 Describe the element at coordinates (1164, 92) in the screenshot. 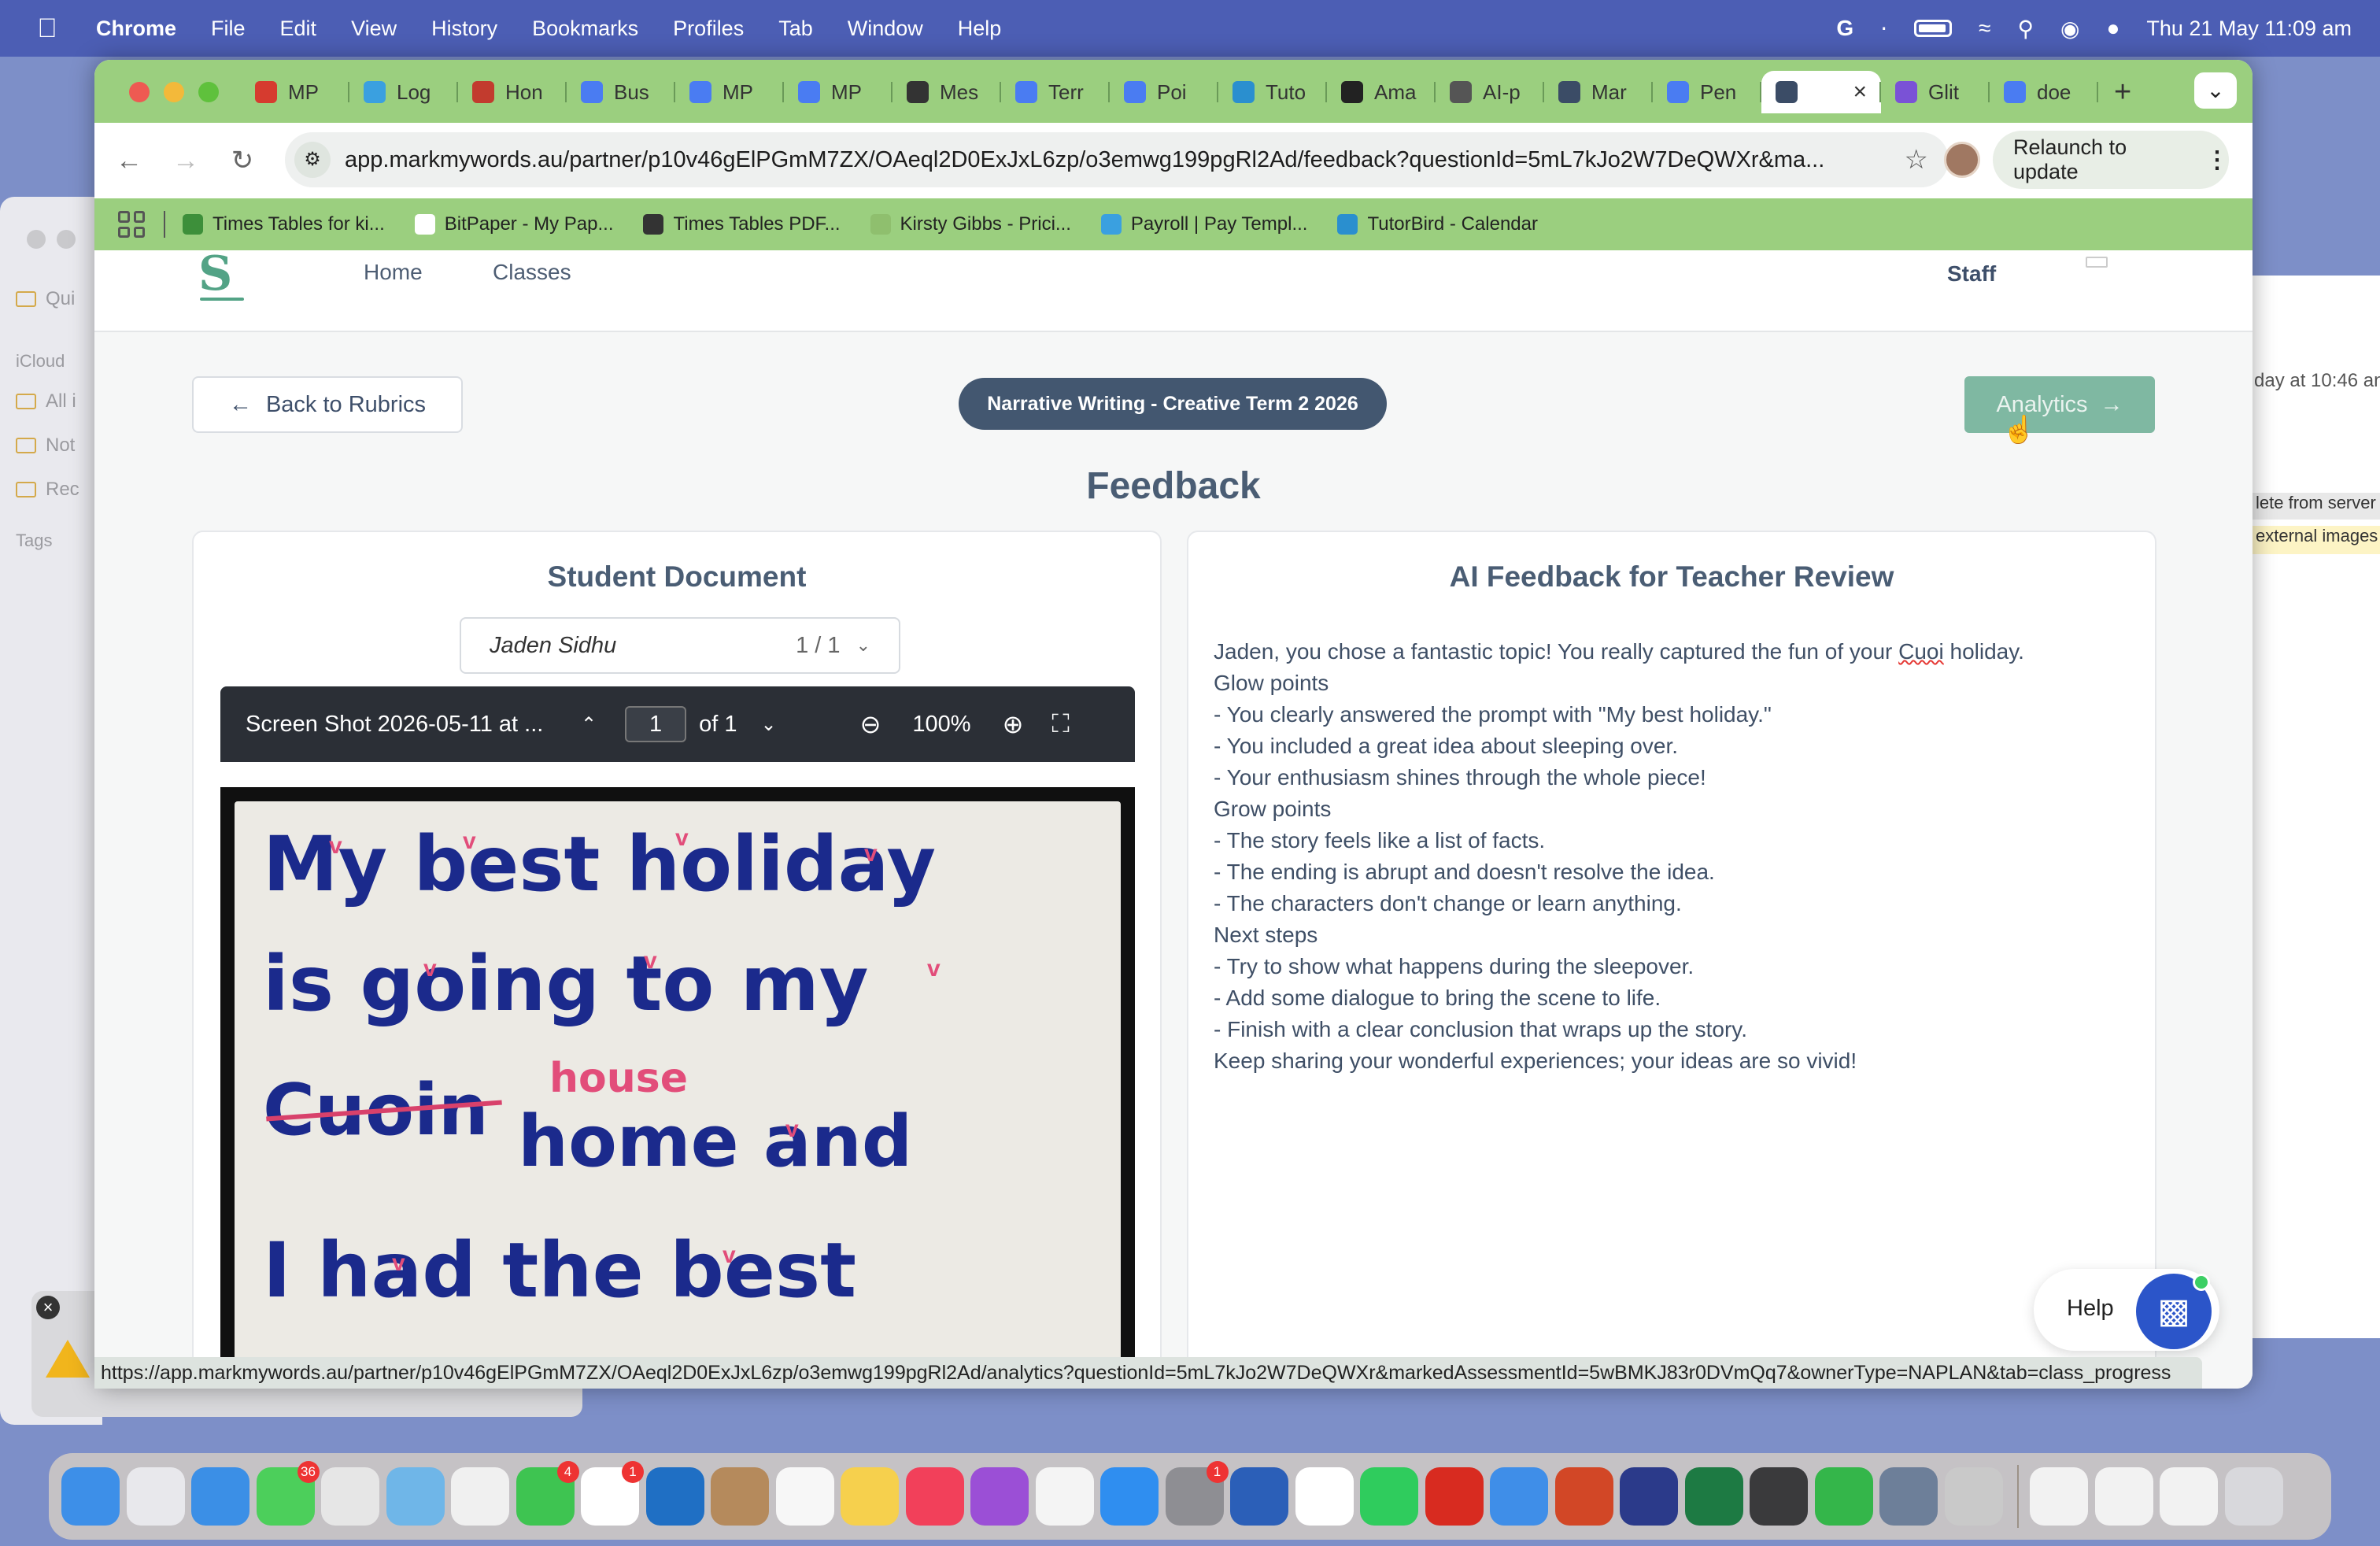

I see `browser-tab: Poi` at that location.